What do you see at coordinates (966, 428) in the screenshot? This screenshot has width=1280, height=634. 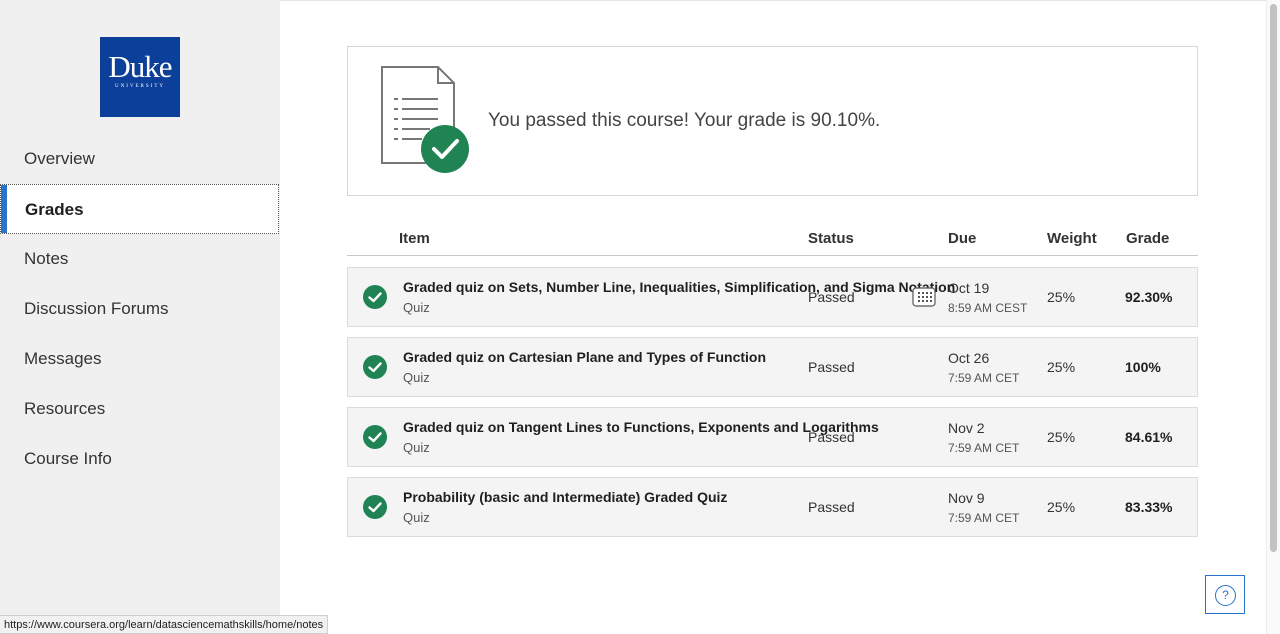 I see `due-date: Nov 2` at bounding box center [966, 428].